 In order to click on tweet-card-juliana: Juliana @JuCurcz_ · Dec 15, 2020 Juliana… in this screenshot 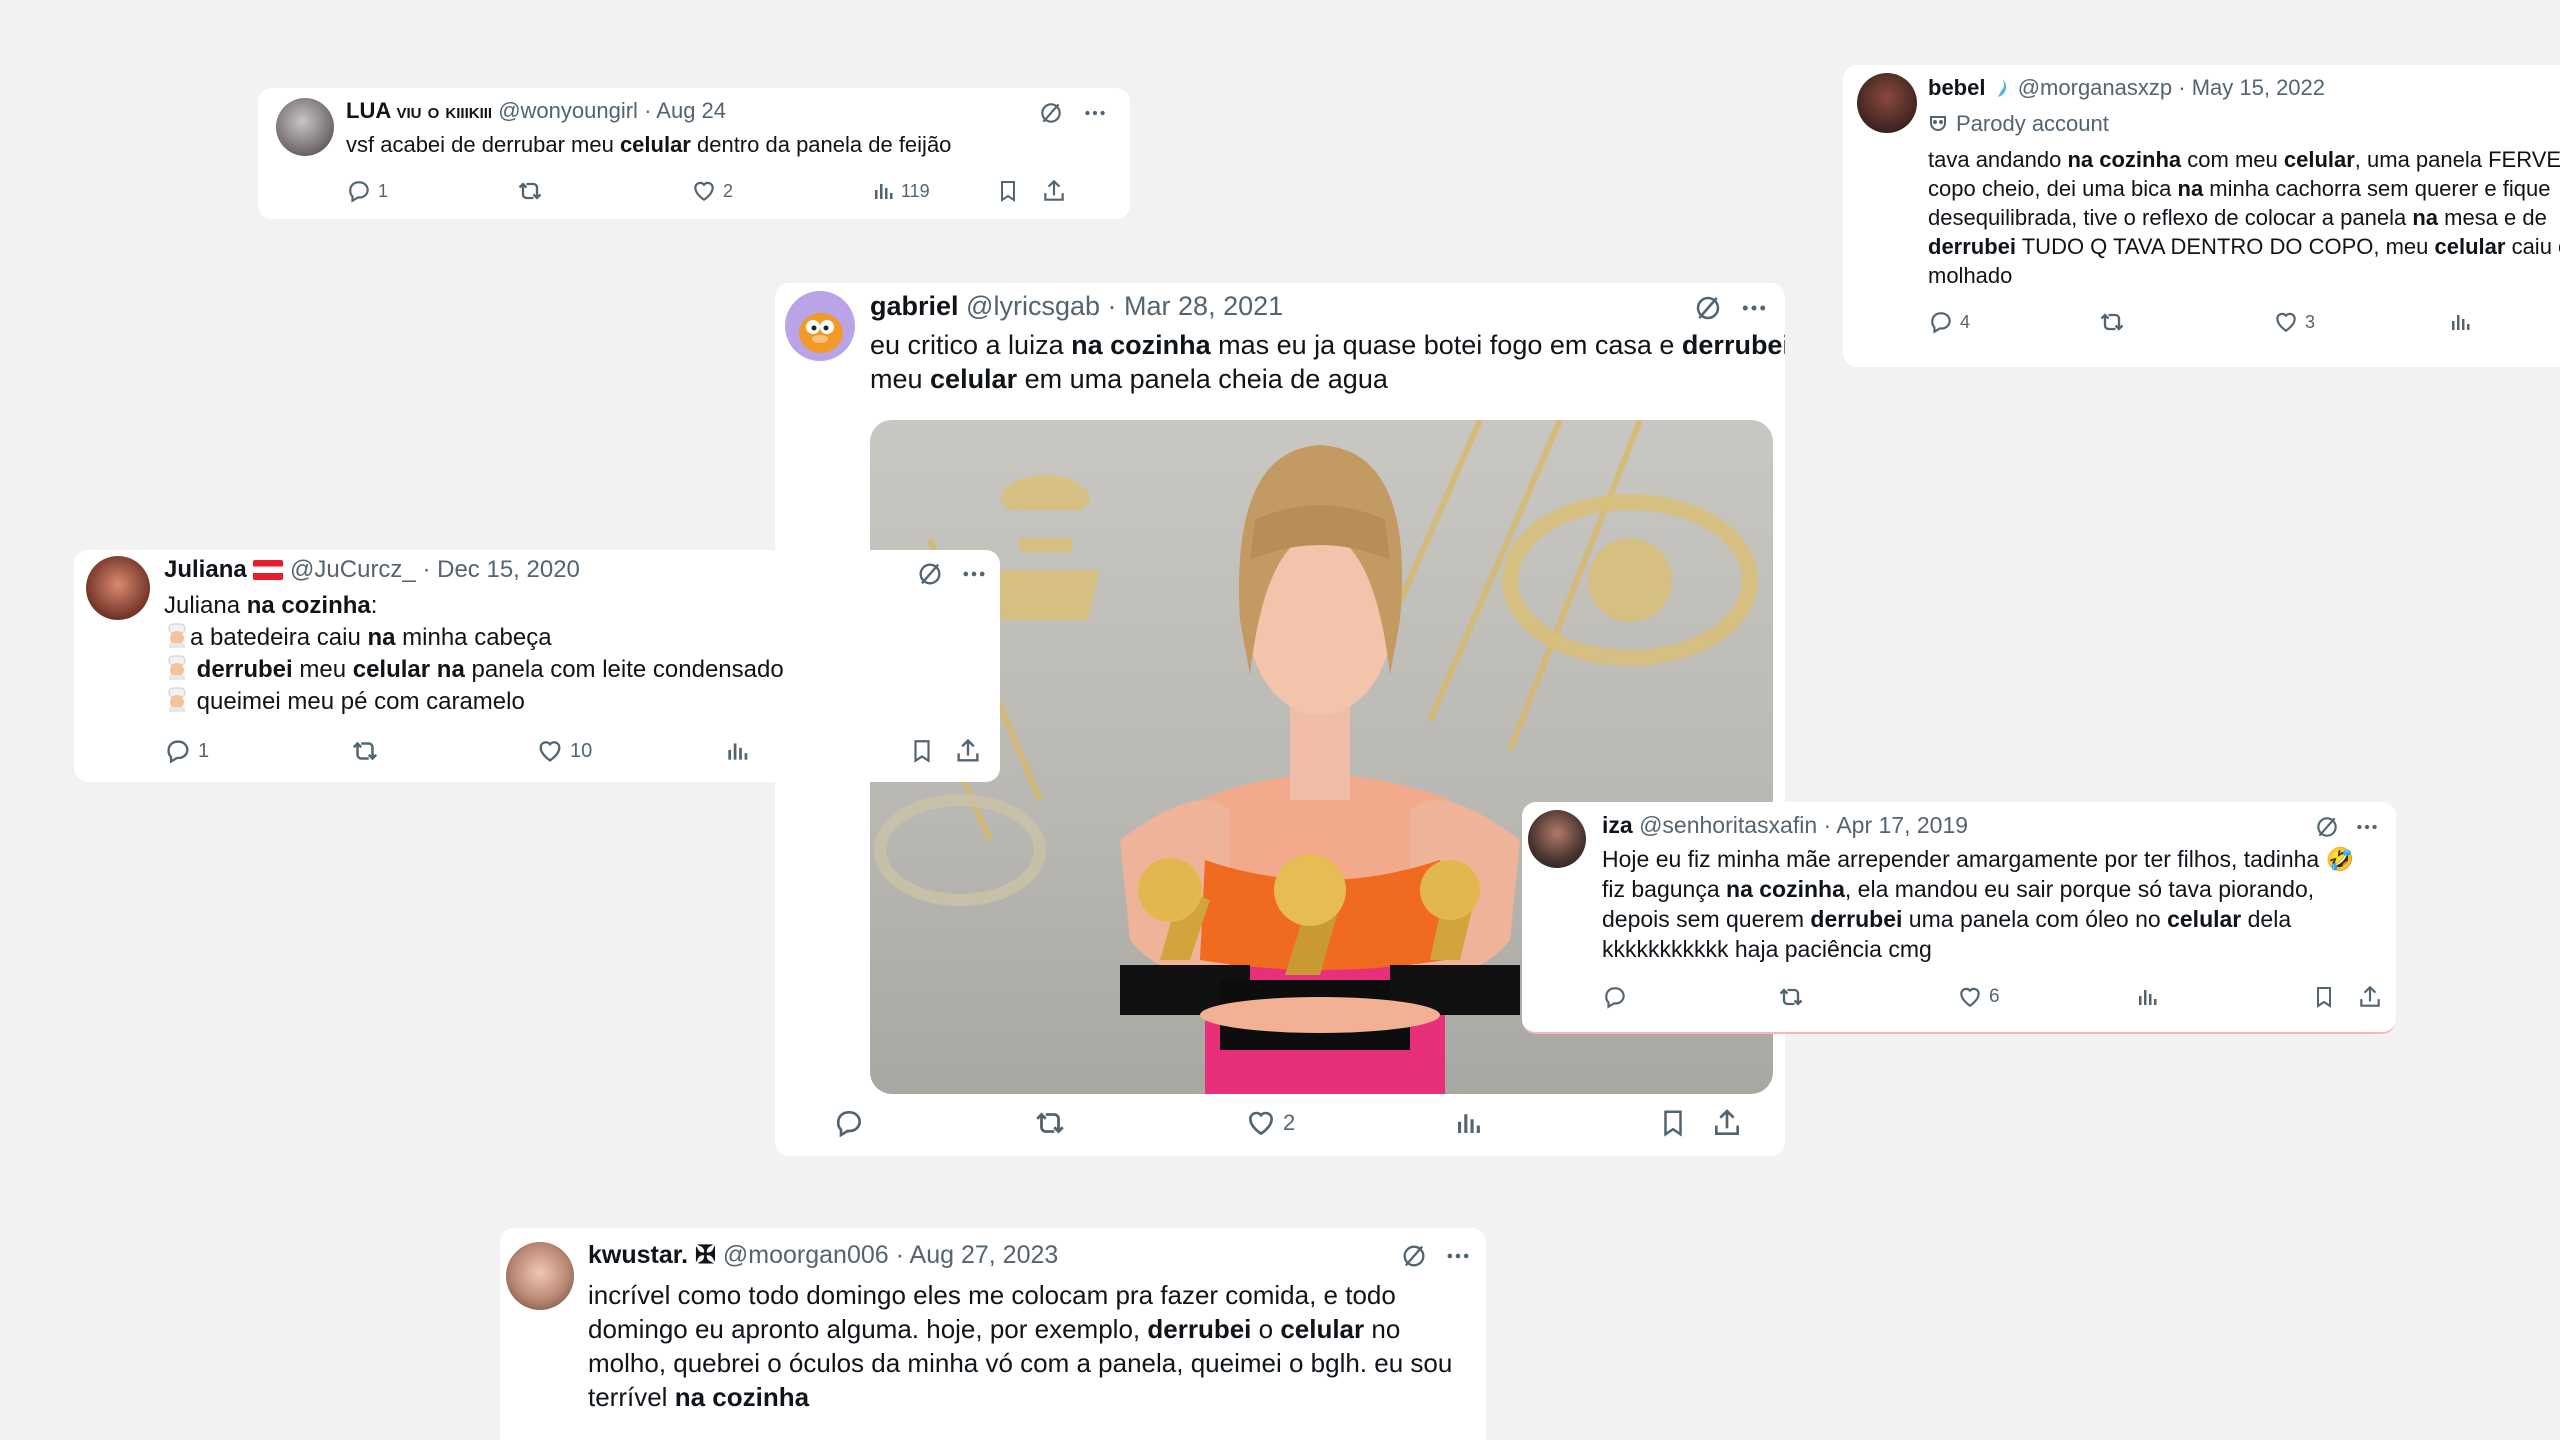, I will do `click(537, 666)`.